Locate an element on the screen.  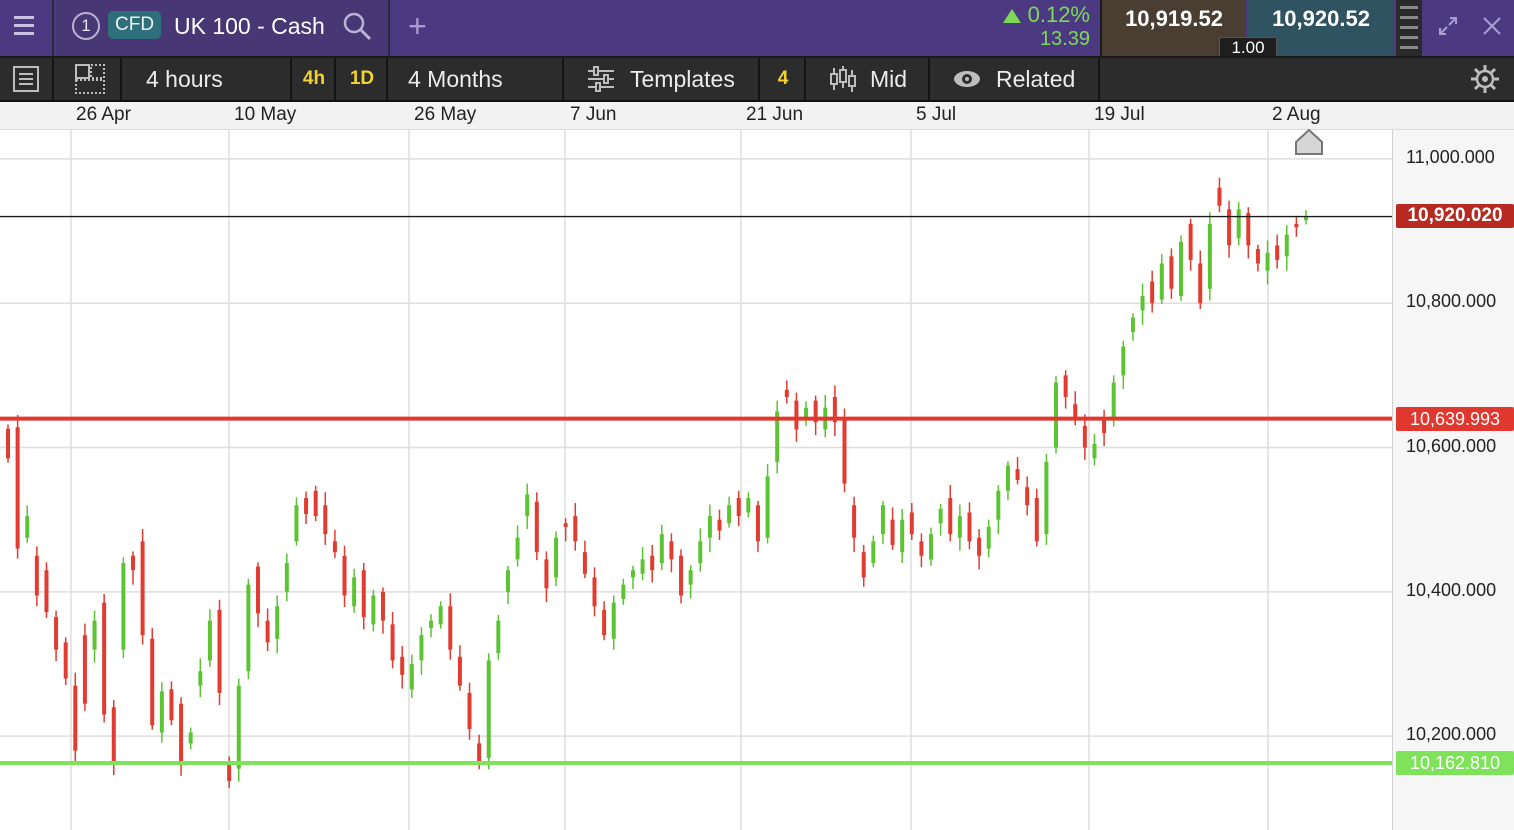
interval-dropdown: 4 hours is located at coordinates (208, 79).